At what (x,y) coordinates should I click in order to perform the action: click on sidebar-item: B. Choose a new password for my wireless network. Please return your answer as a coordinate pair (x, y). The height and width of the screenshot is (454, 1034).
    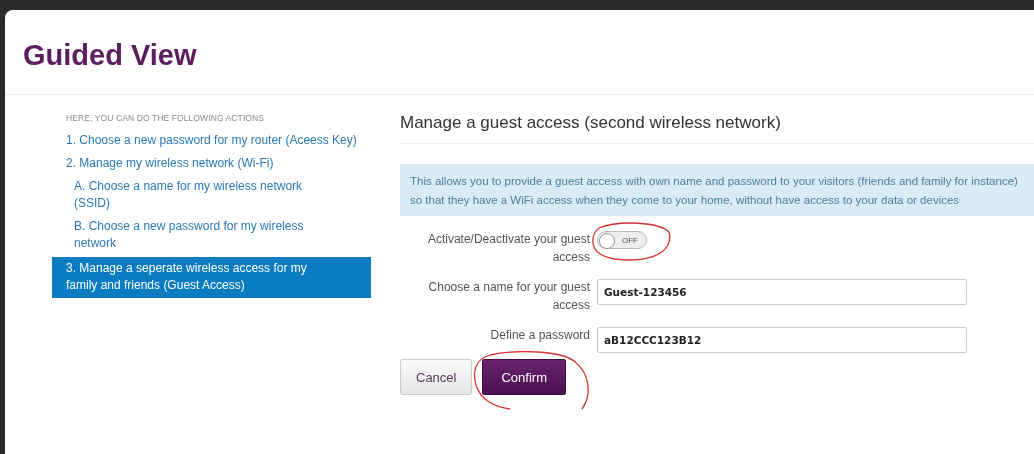
    Looking at the image, I should click on (211, 235).